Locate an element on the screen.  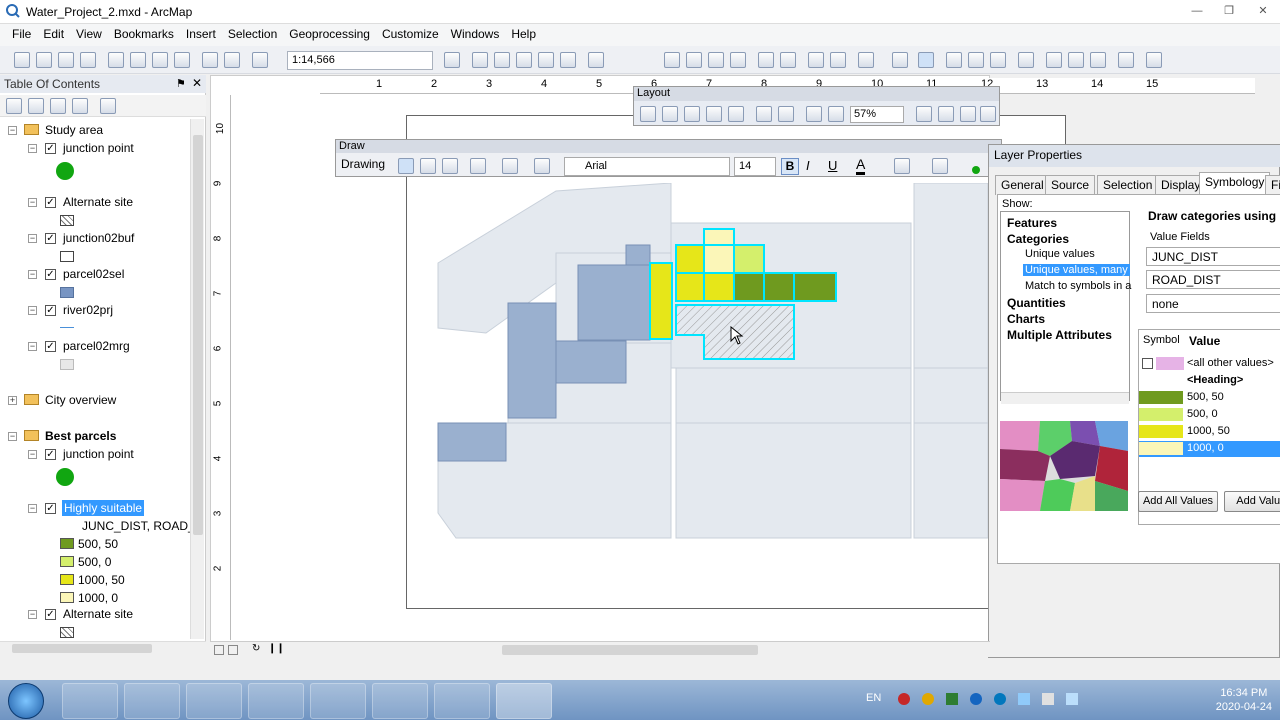
back-extent-icon is located at coordinates (814, 114).